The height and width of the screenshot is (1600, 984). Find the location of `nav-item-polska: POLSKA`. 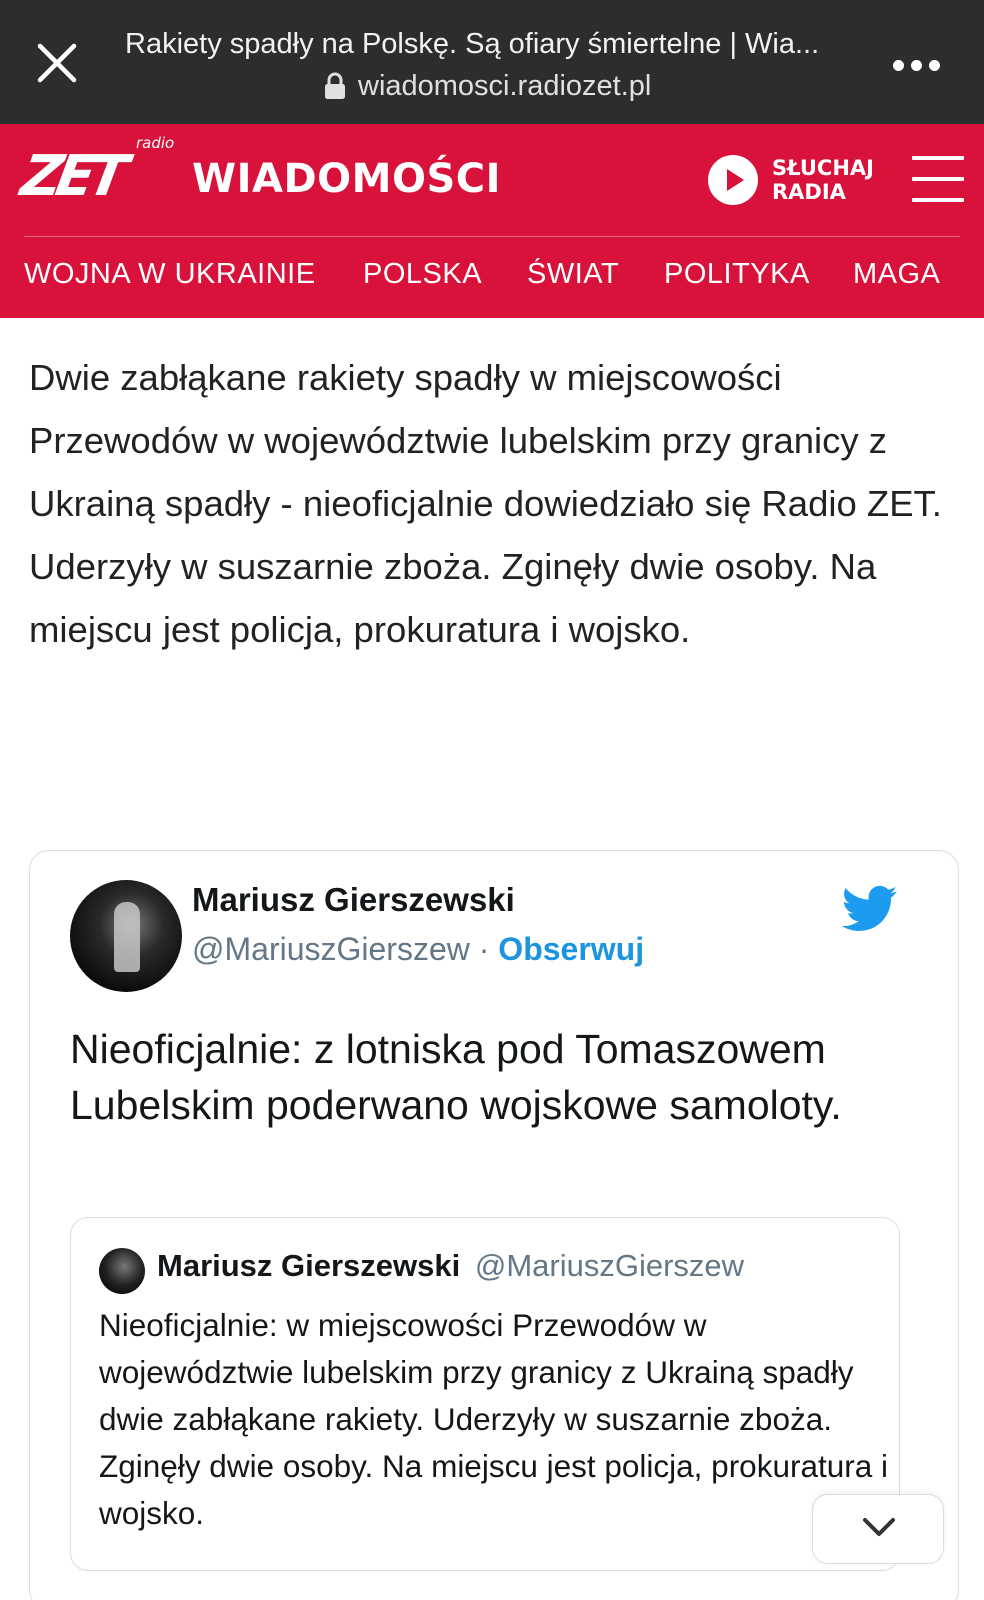

nav-item-polska: POLSKA is located at coordinates (422, 274).